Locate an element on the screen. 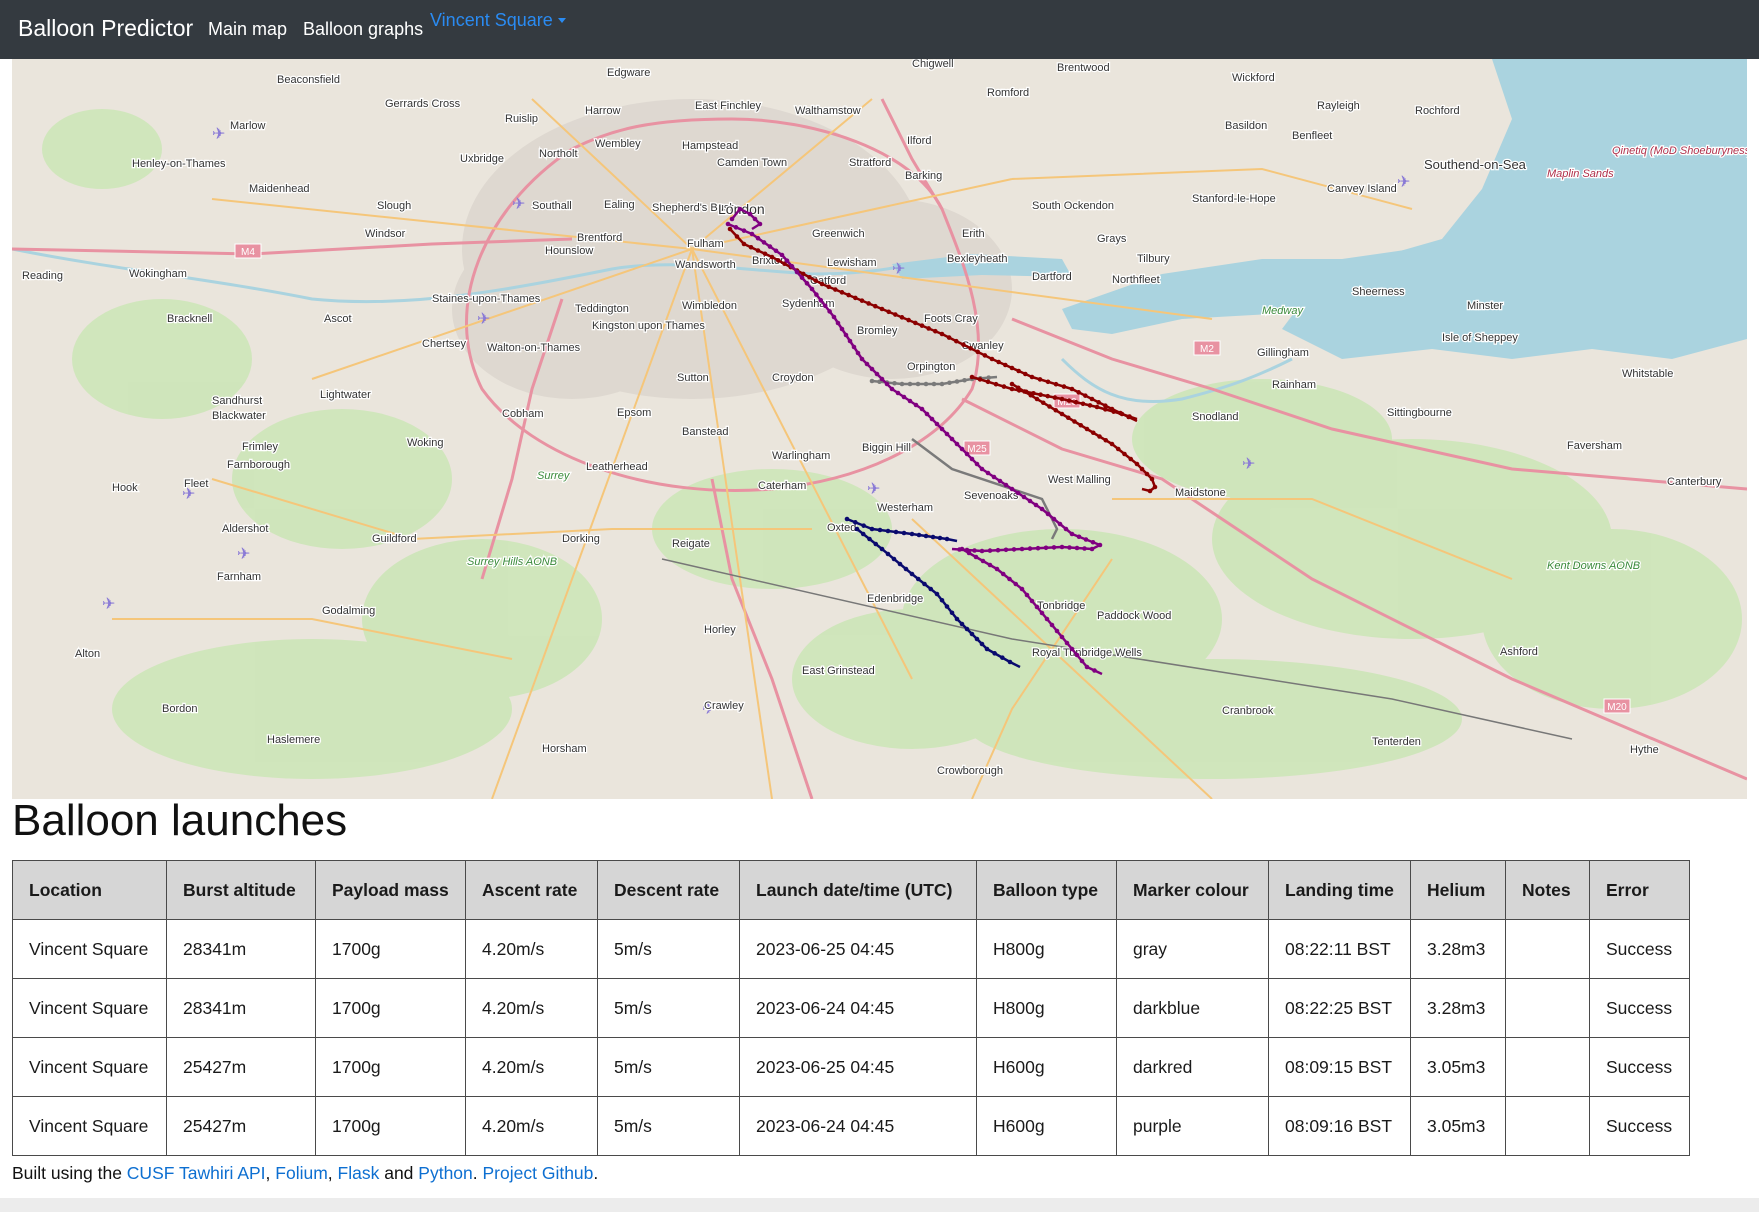  map-place-label: Edgware is located at coordinates (628, 73).